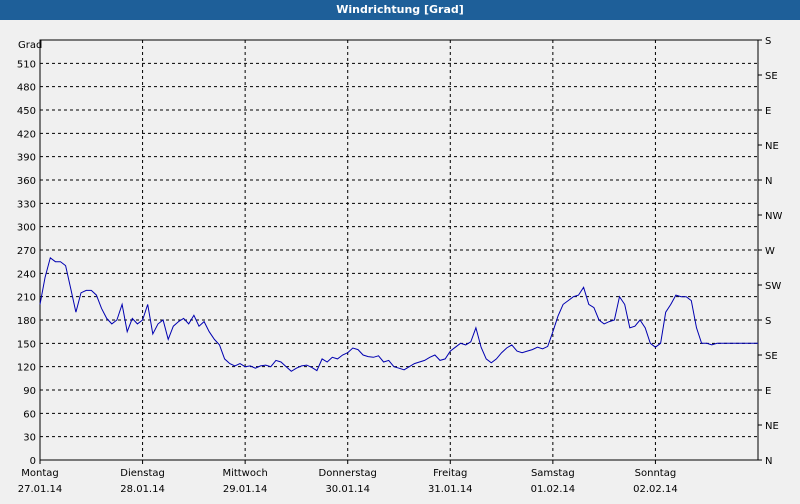 This screenshot has height=504, width=800. What do you see at coordinates (770, 251) in the screenshot?
I see `right-axis-label: W` at bounding box center [770, 251].